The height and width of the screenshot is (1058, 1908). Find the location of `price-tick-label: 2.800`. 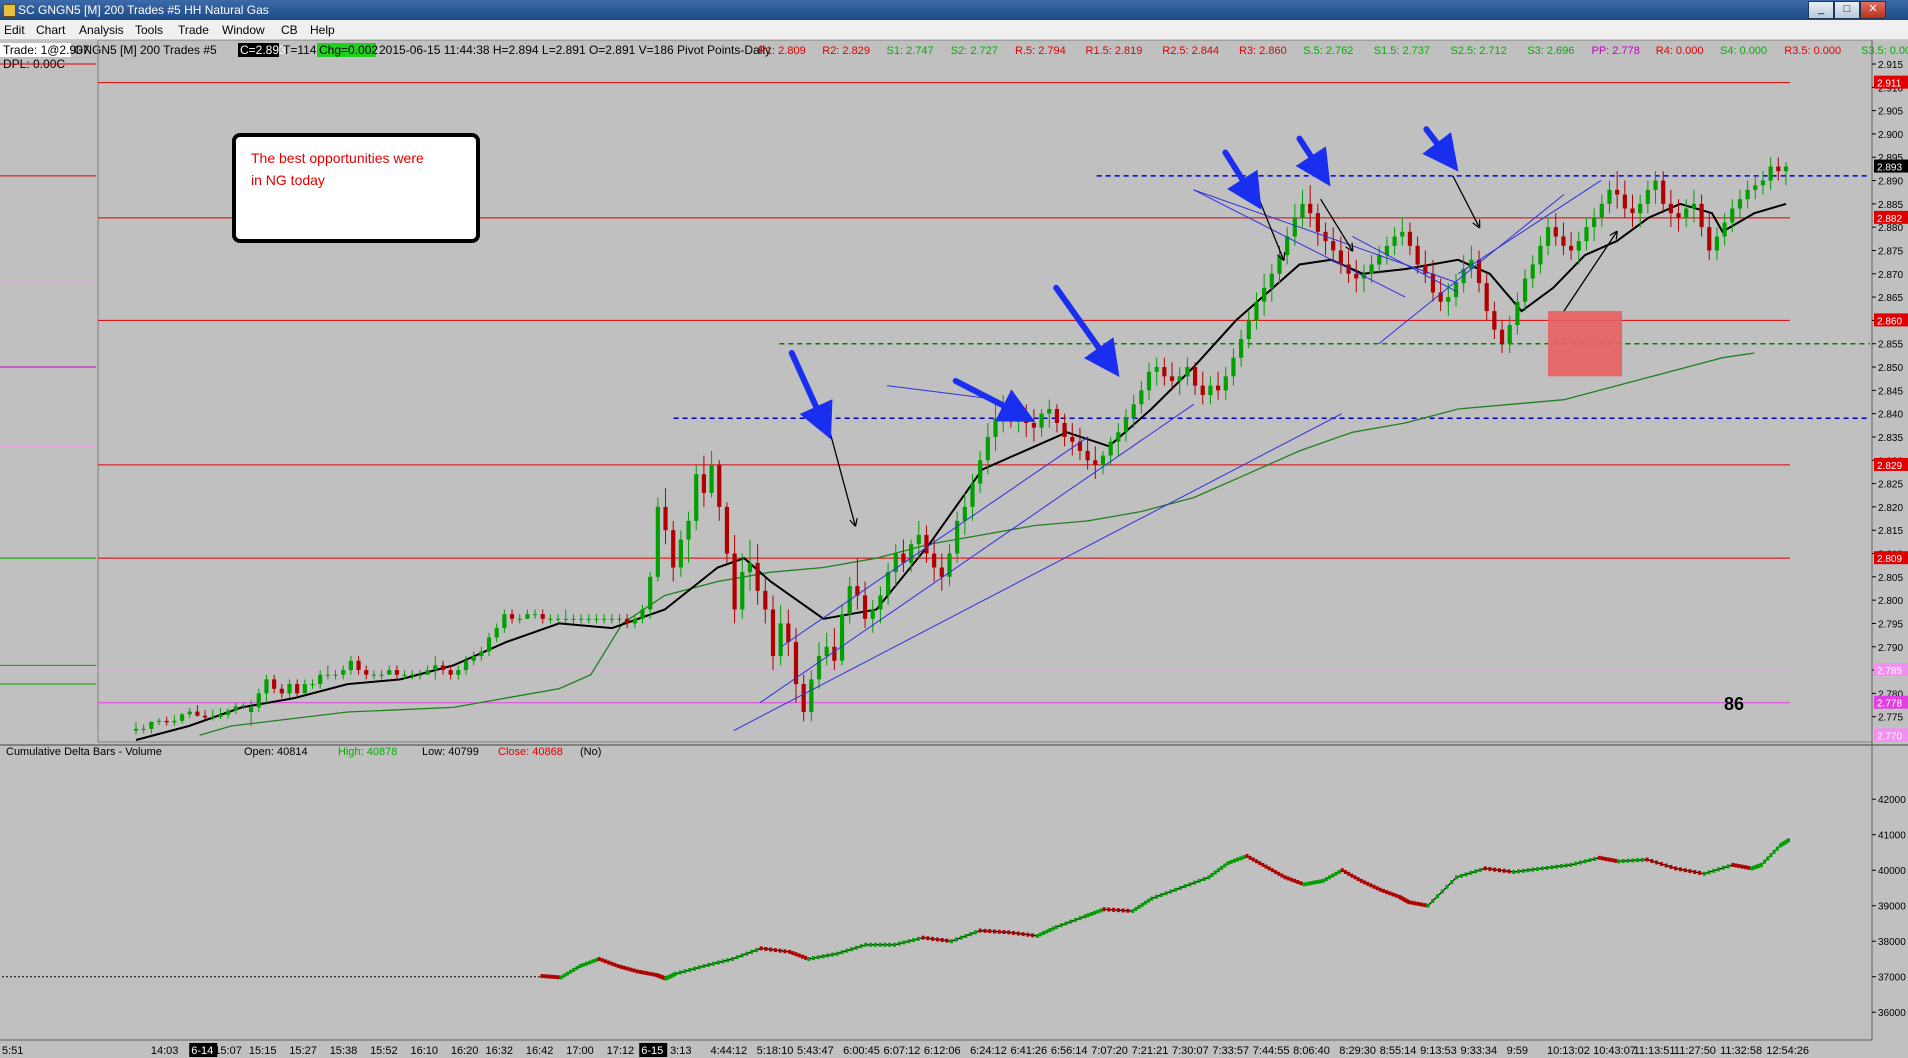

price-tick-label: 2.800 is located at coordinates (1890, 601).